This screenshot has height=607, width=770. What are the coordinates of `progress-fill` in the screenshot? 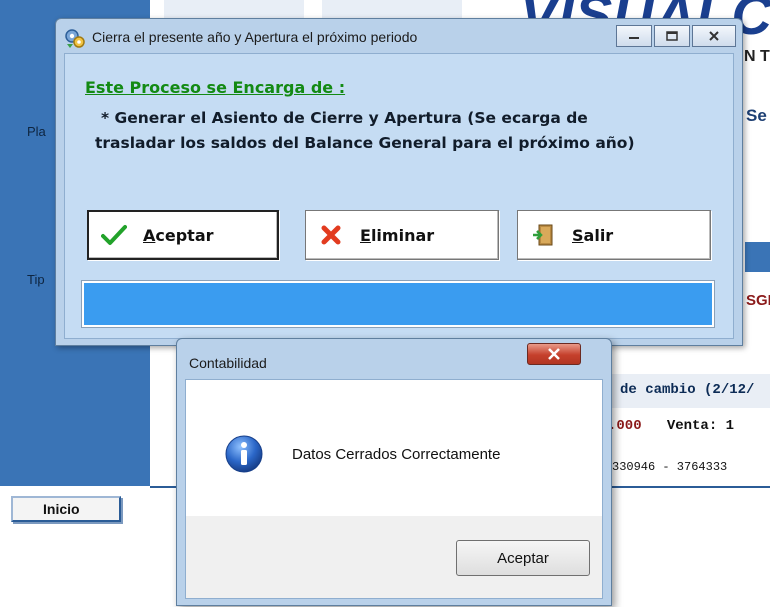 It's located at (398, 304).